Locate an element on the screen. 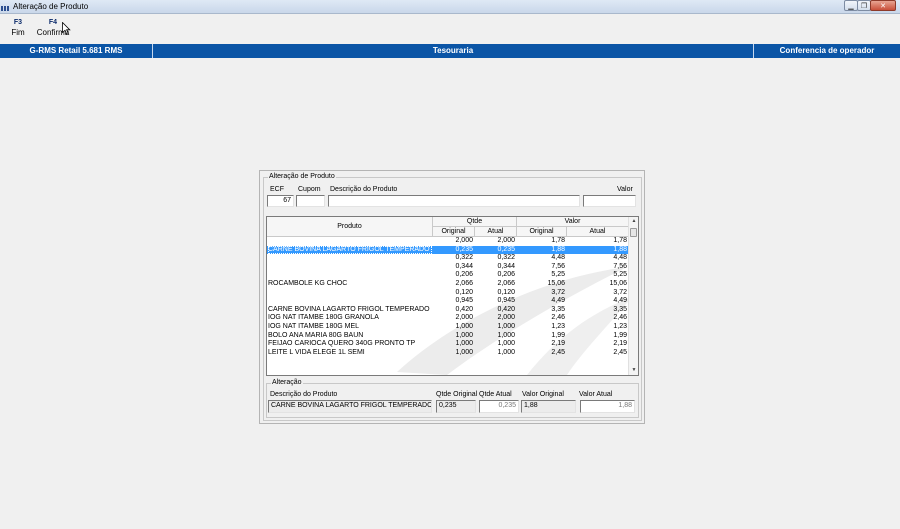 The width and height of the screenshot is (900, 529). cell-valor-atual: 2,46 is located at coordinates (597, 318).